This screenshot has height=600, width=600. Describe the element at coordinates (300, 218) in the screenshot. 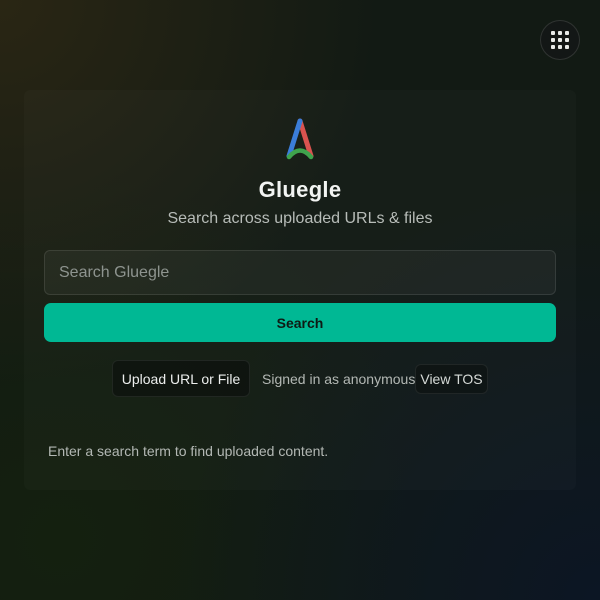

I see `page-subtitle: Search across uploaded URLs & files` at that location.